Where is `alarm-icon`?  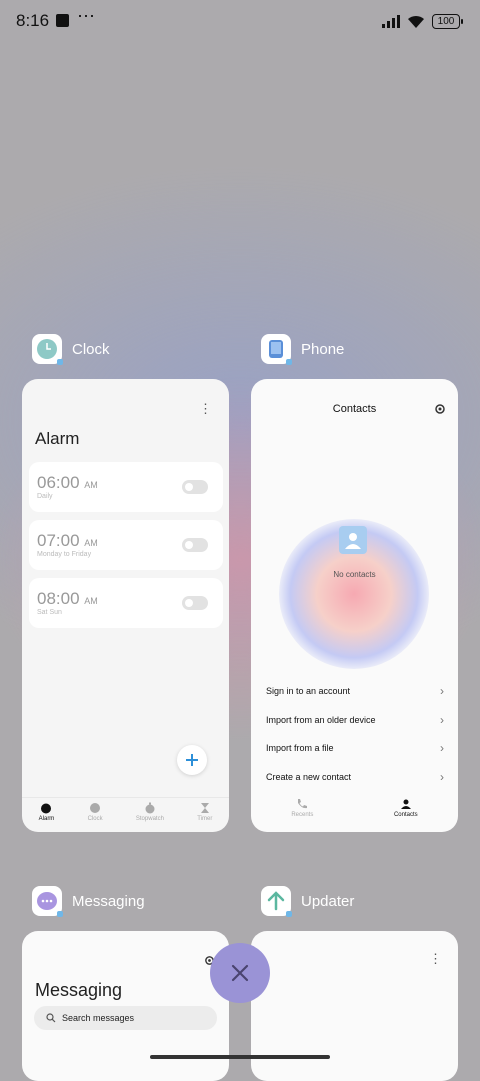
alarm-icon is located at coordinates (46, 808).